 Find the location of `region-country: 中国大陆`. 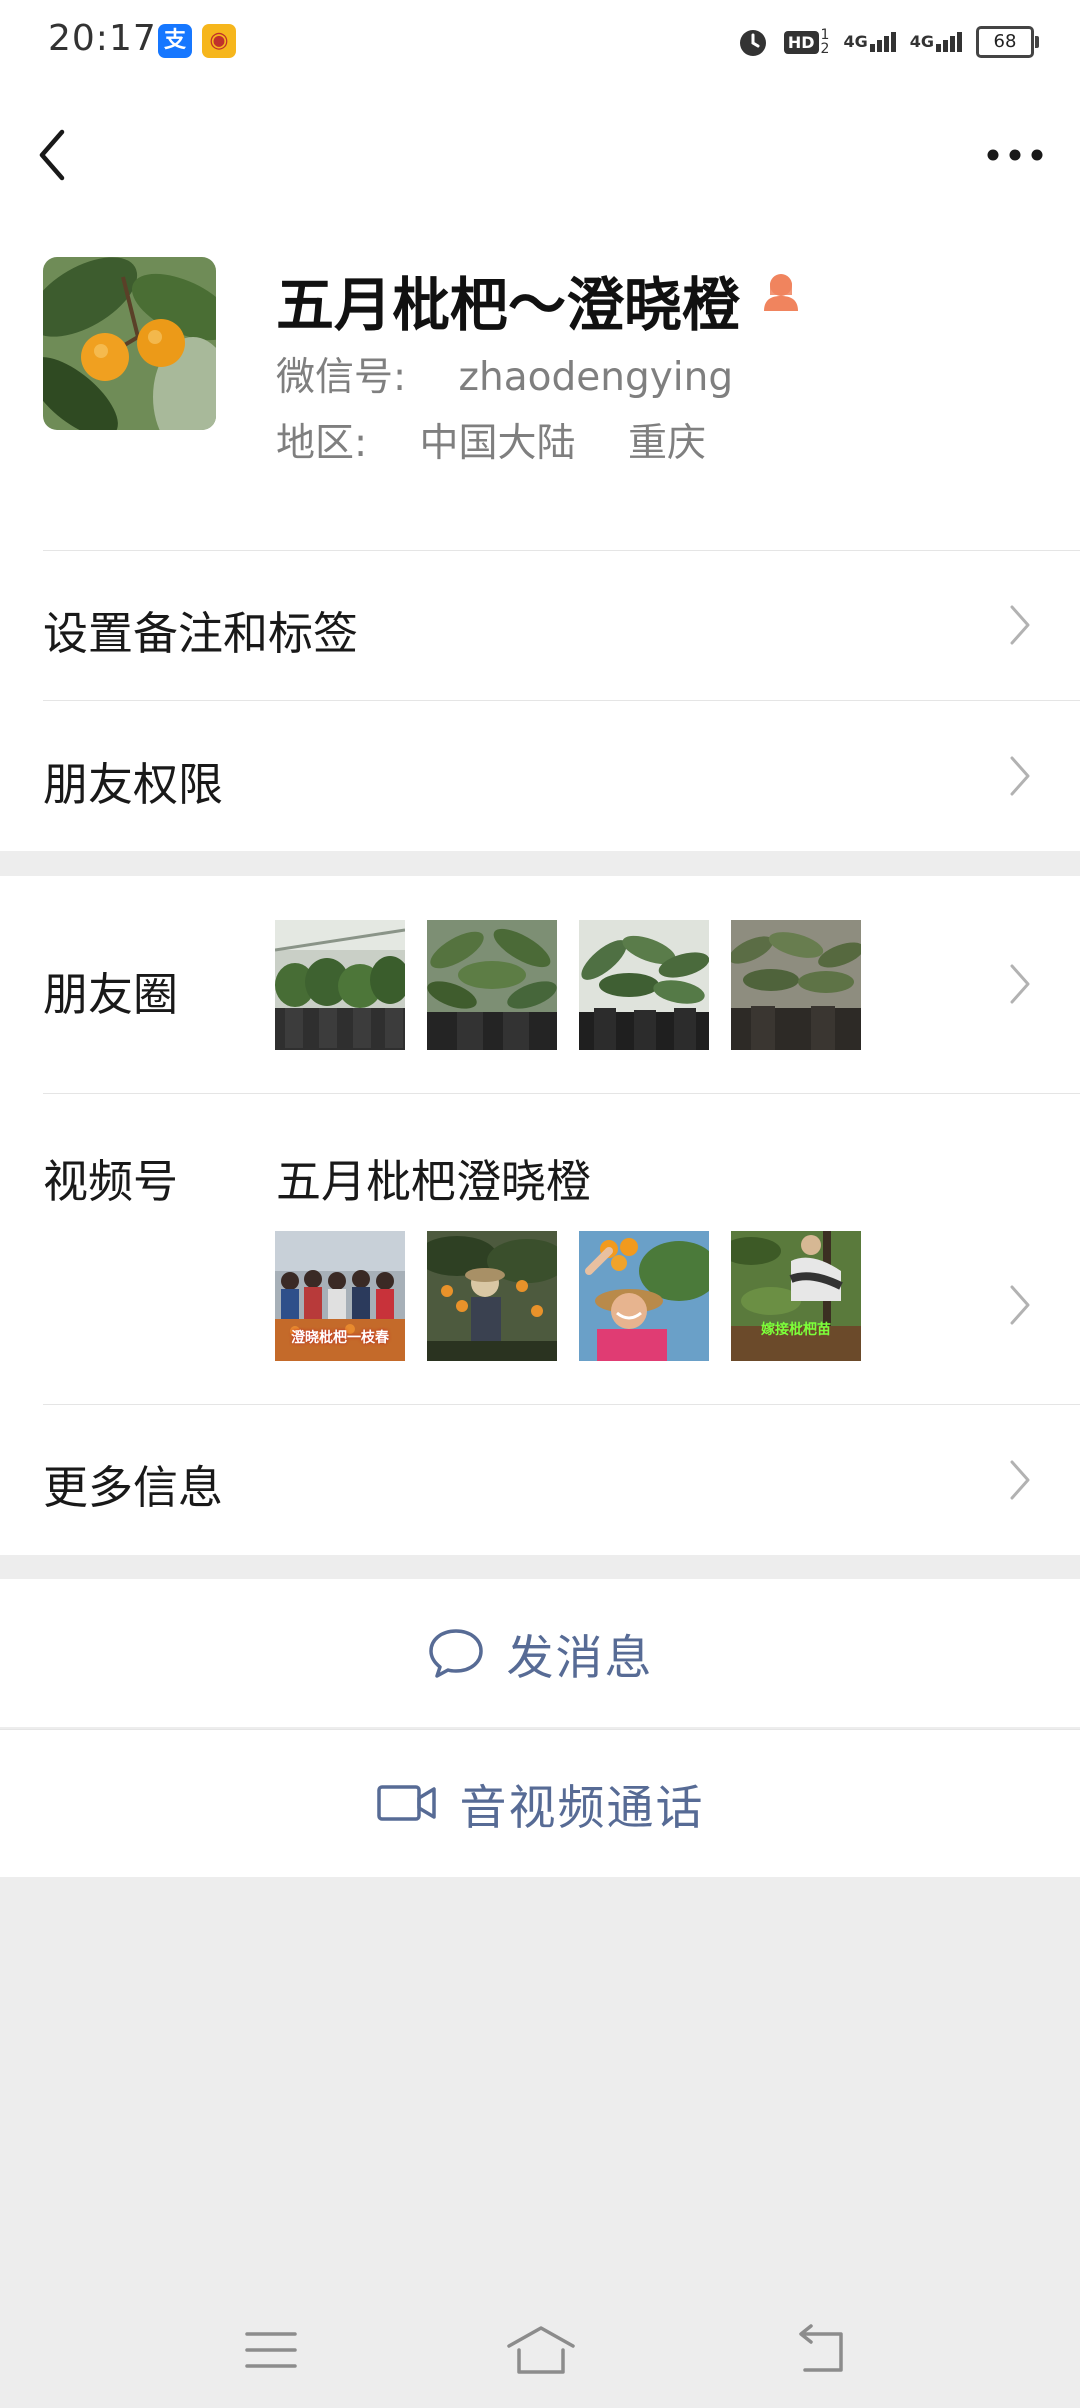

region-country: 中国大陆 is located at coordinates (497, 443).